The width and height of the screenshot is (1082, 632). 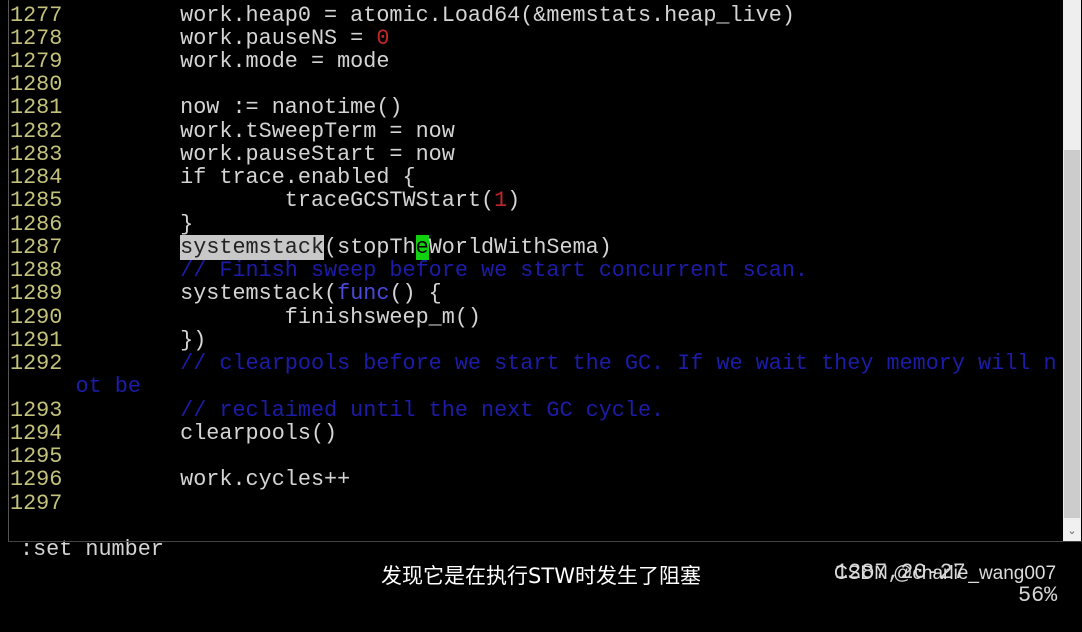 I want to click on line-number: 1281, so click(x=36, y=108).